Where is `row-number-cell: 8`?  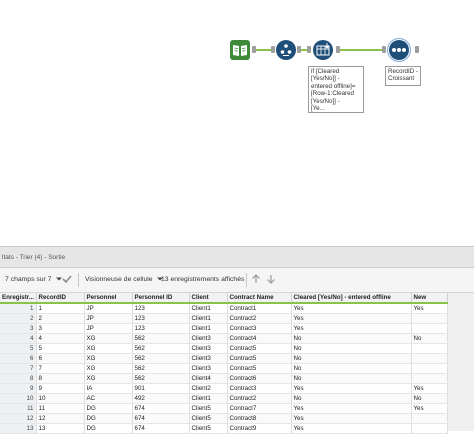 row-number-cell: 8 is located at coordinates (18, 378).